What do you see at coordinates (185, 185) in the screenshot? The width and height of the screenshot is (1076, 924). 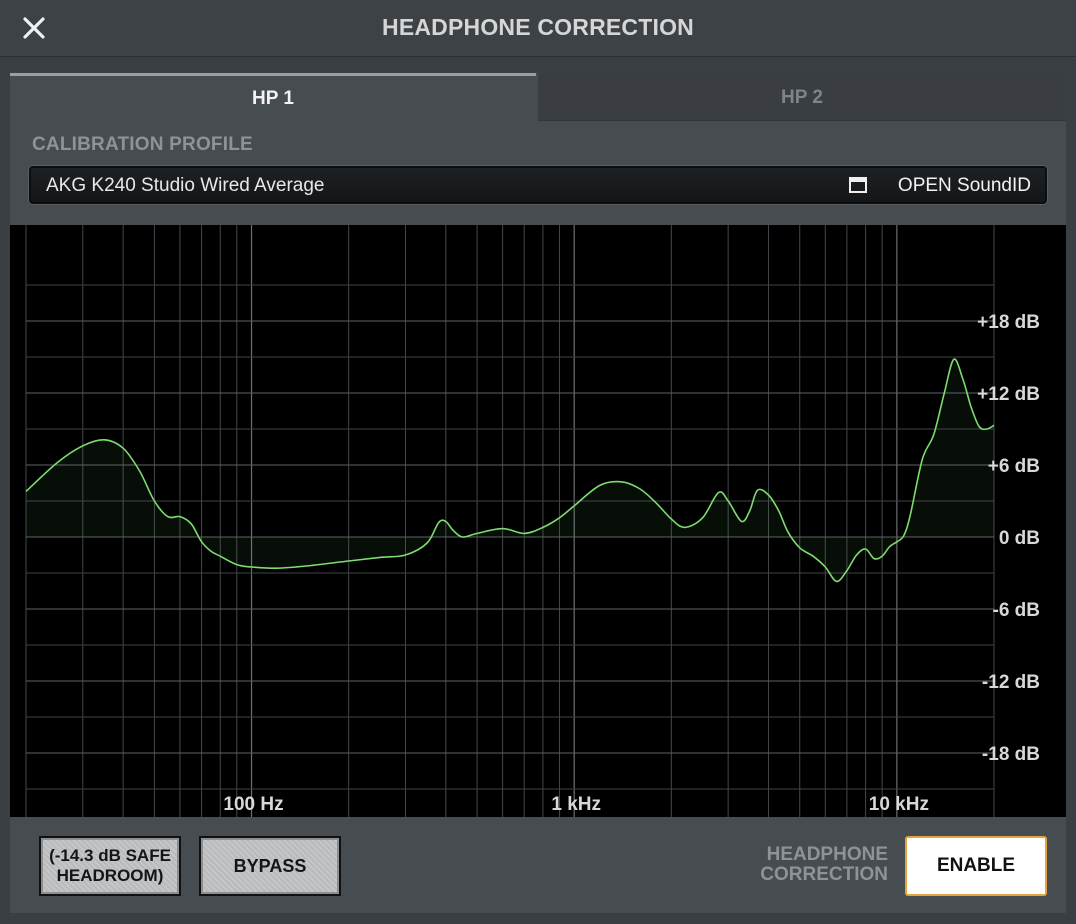 I see `profile-value: AKG K240 Studio Wired Average` at bounding box center [185, 185].